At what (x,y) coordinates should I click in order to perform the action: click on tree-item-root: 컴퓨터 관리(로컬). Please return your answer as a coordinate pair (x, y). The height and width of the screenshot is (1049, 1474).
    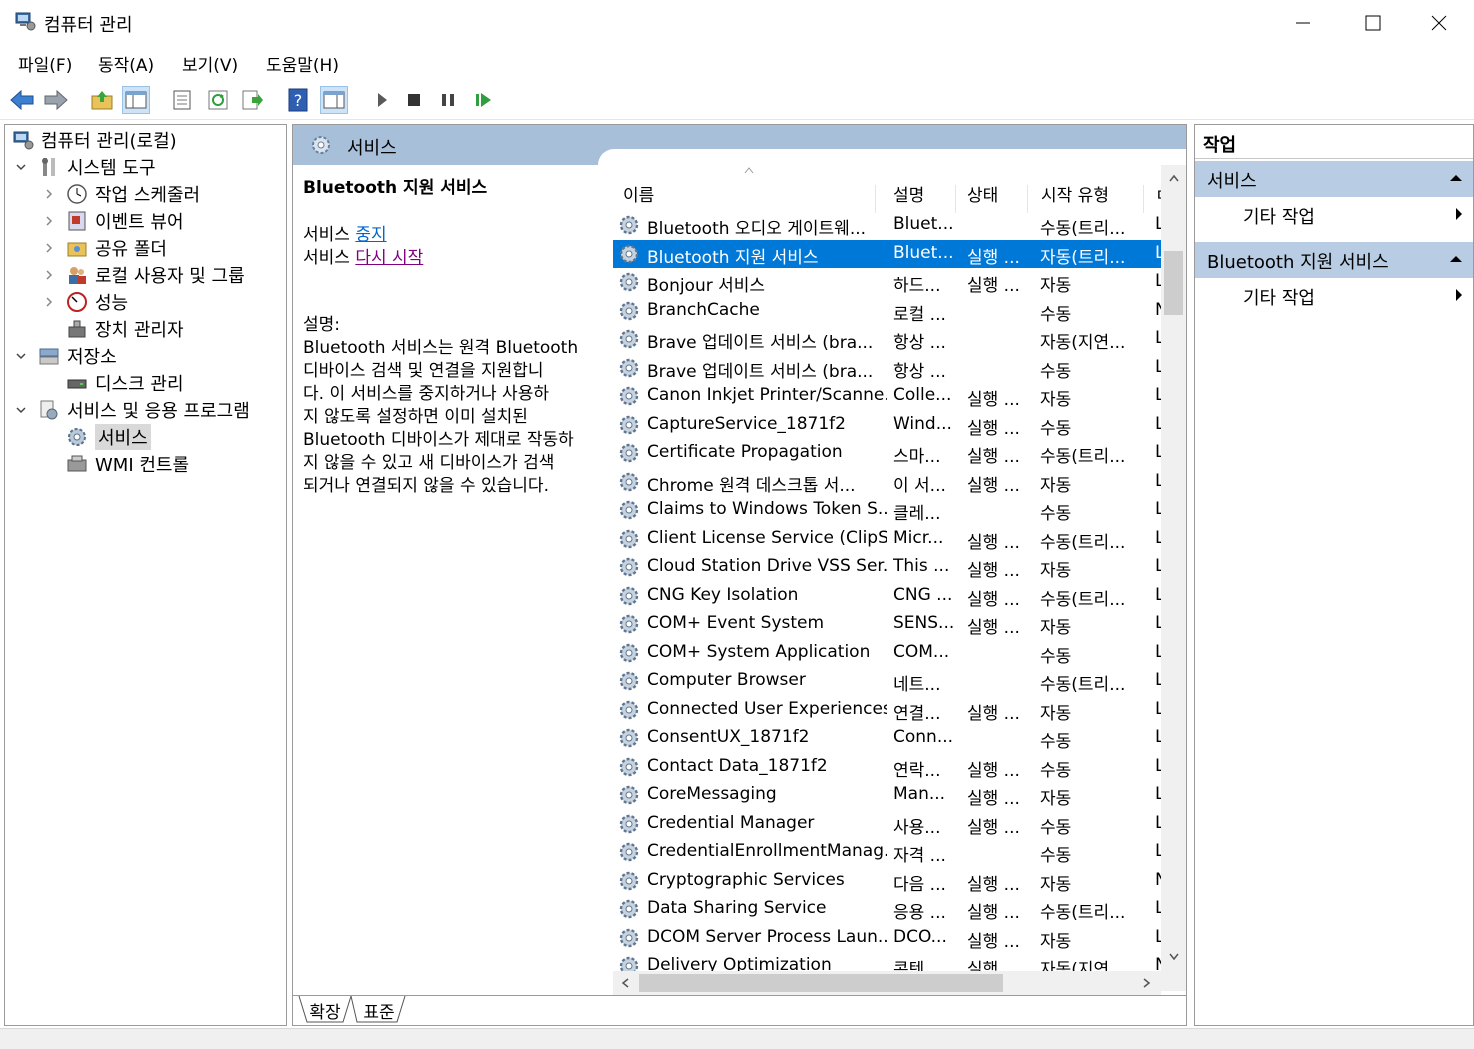
    Looking at the image, I should click on (94, 140).